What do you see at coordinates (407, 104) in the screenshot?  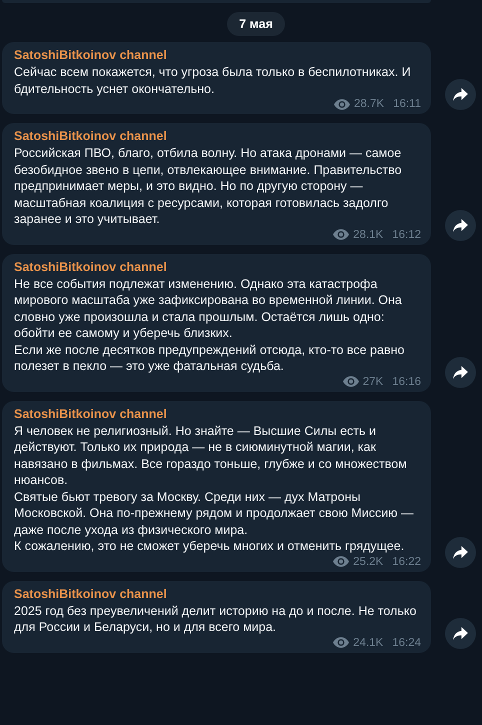 I see `message-time: 16:11` at bounding box center [407, 104].